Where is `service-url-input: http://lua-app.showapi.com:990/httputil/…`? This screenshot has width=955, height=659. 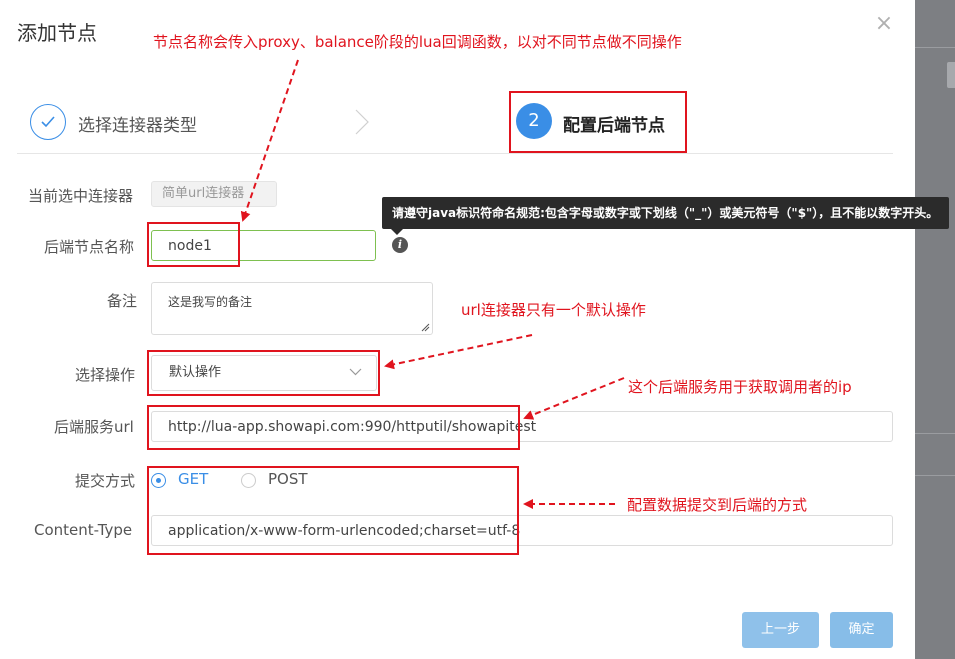
service-url-input: http://lua-app.showapi.com:990/httputil/… is located at coordinates (522, 426).